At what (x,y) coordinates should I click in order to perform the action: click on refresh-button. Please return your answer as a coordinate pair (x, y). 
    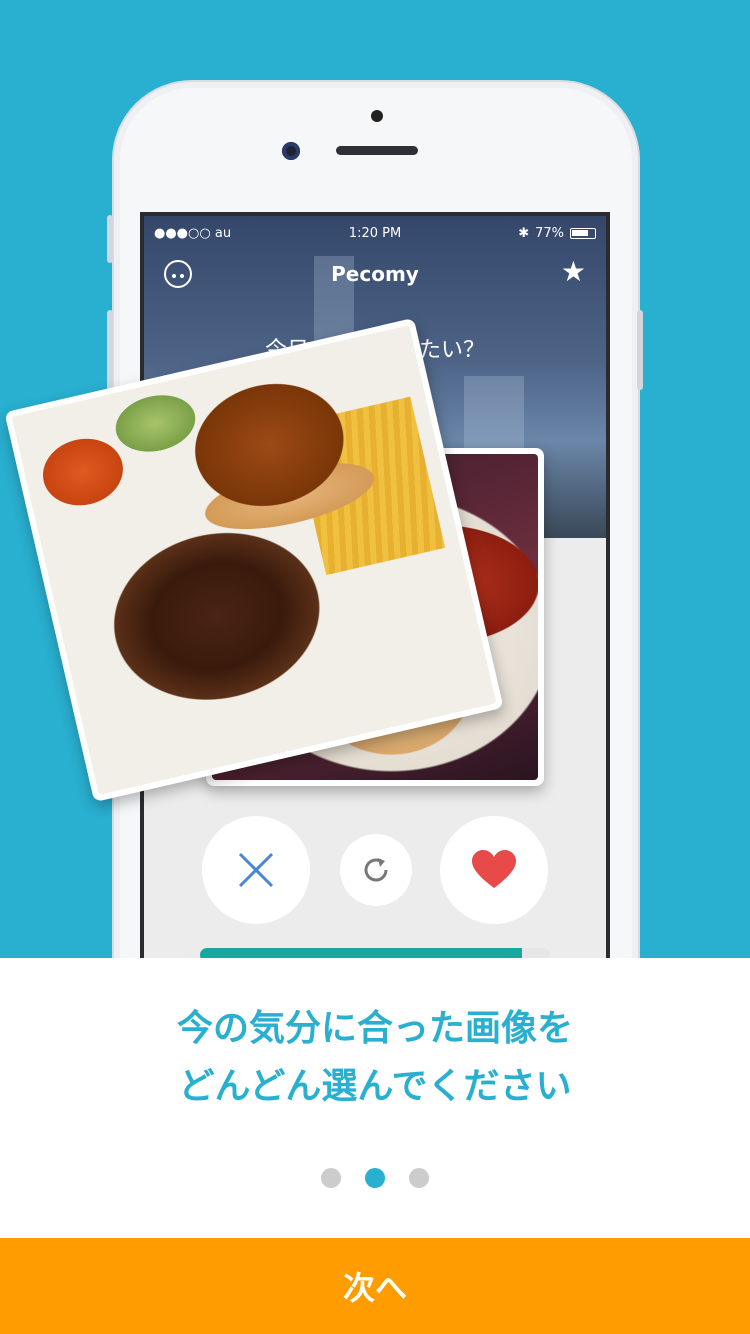
    Looking at the image, I should click on (376, 870).